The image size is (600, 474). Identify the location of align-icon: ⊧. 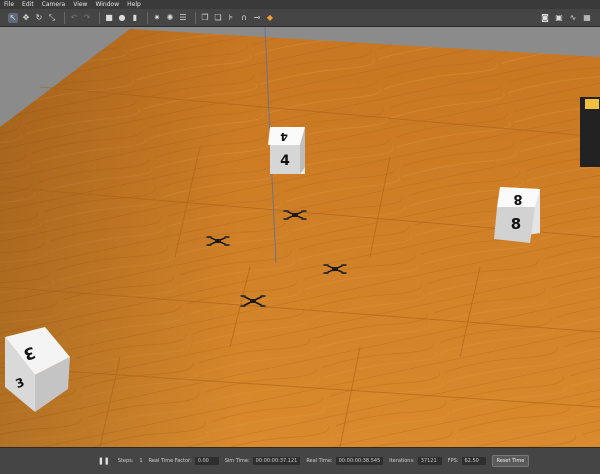
(231, 18).